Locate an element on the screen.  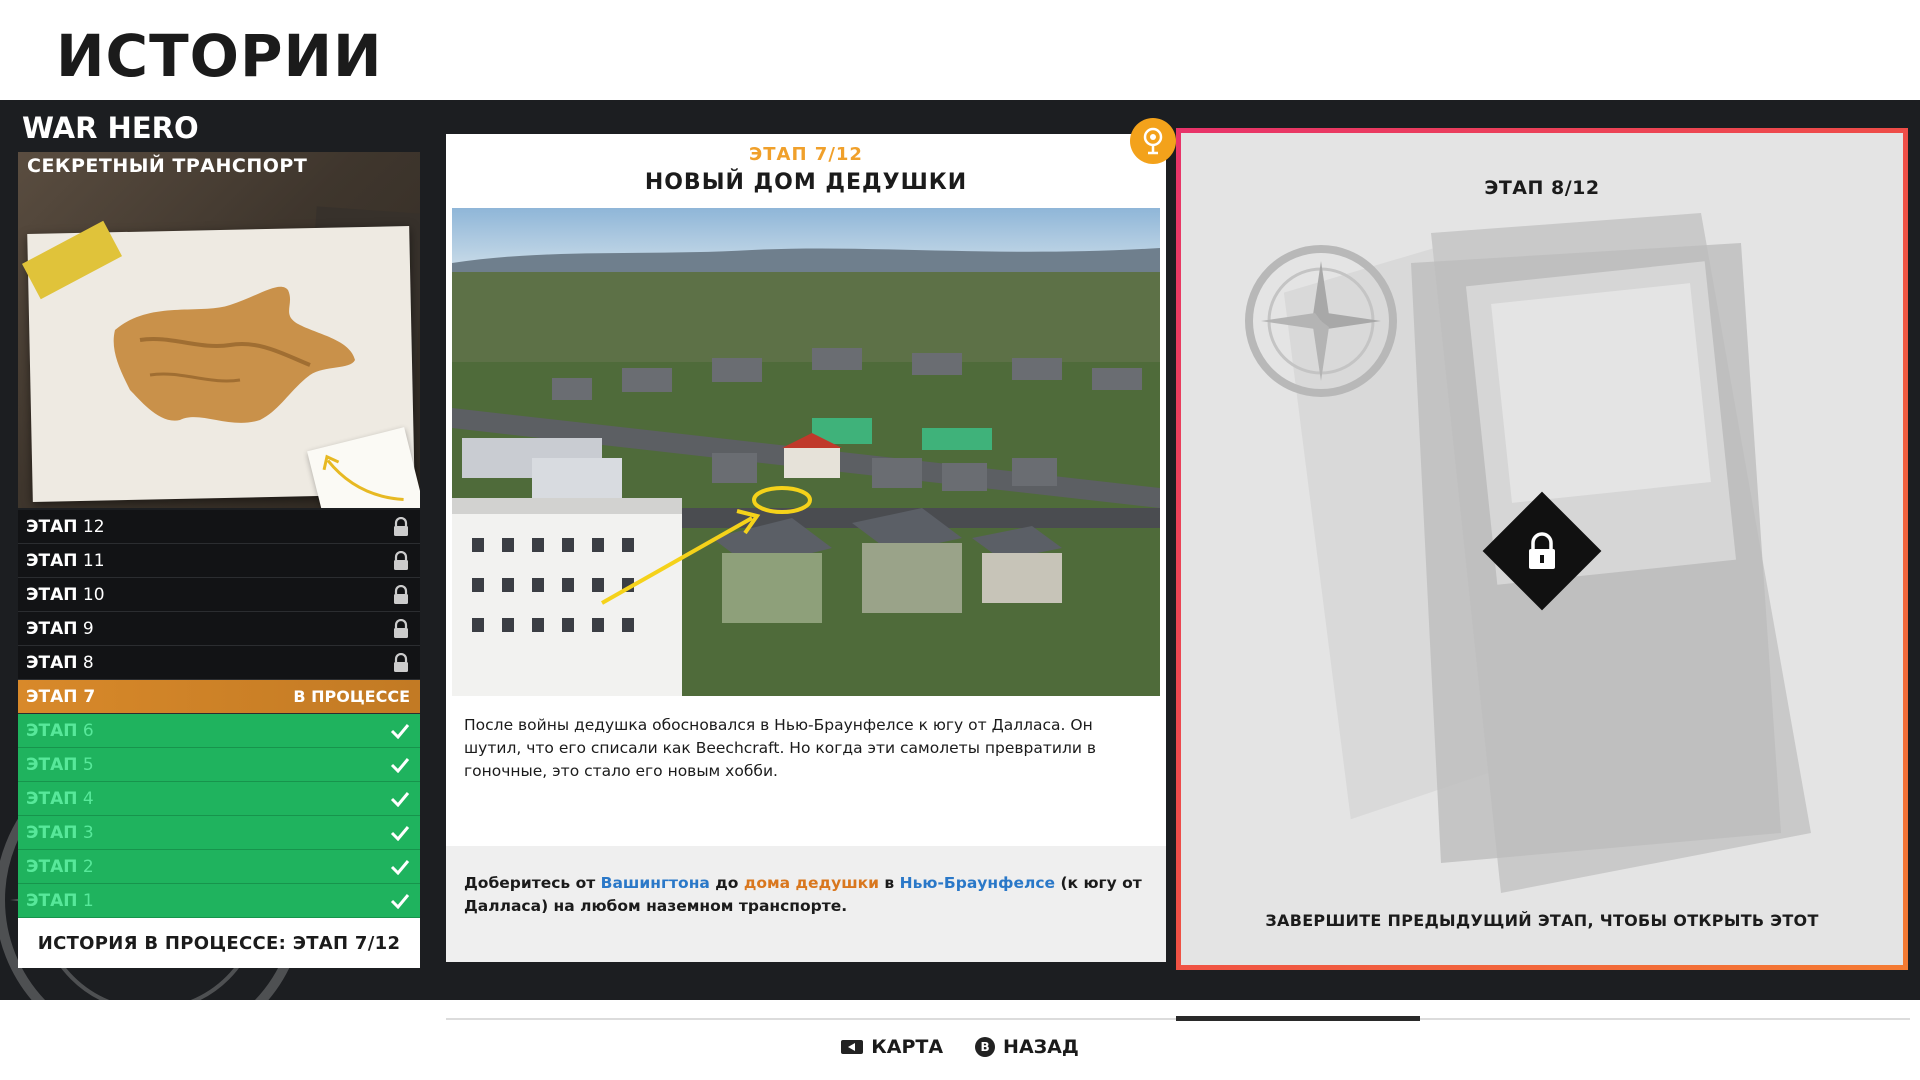
stage-row-12: ЭТАП 12 is located at coordinates (219, 527).